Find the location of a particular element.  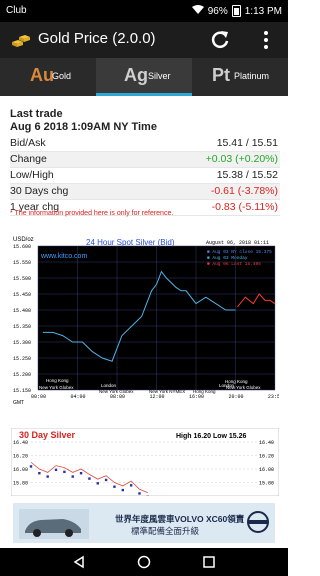

last-trade-datetime: Aug 6 2018 1:09AM NY Time is located at coordinates (83, 127).